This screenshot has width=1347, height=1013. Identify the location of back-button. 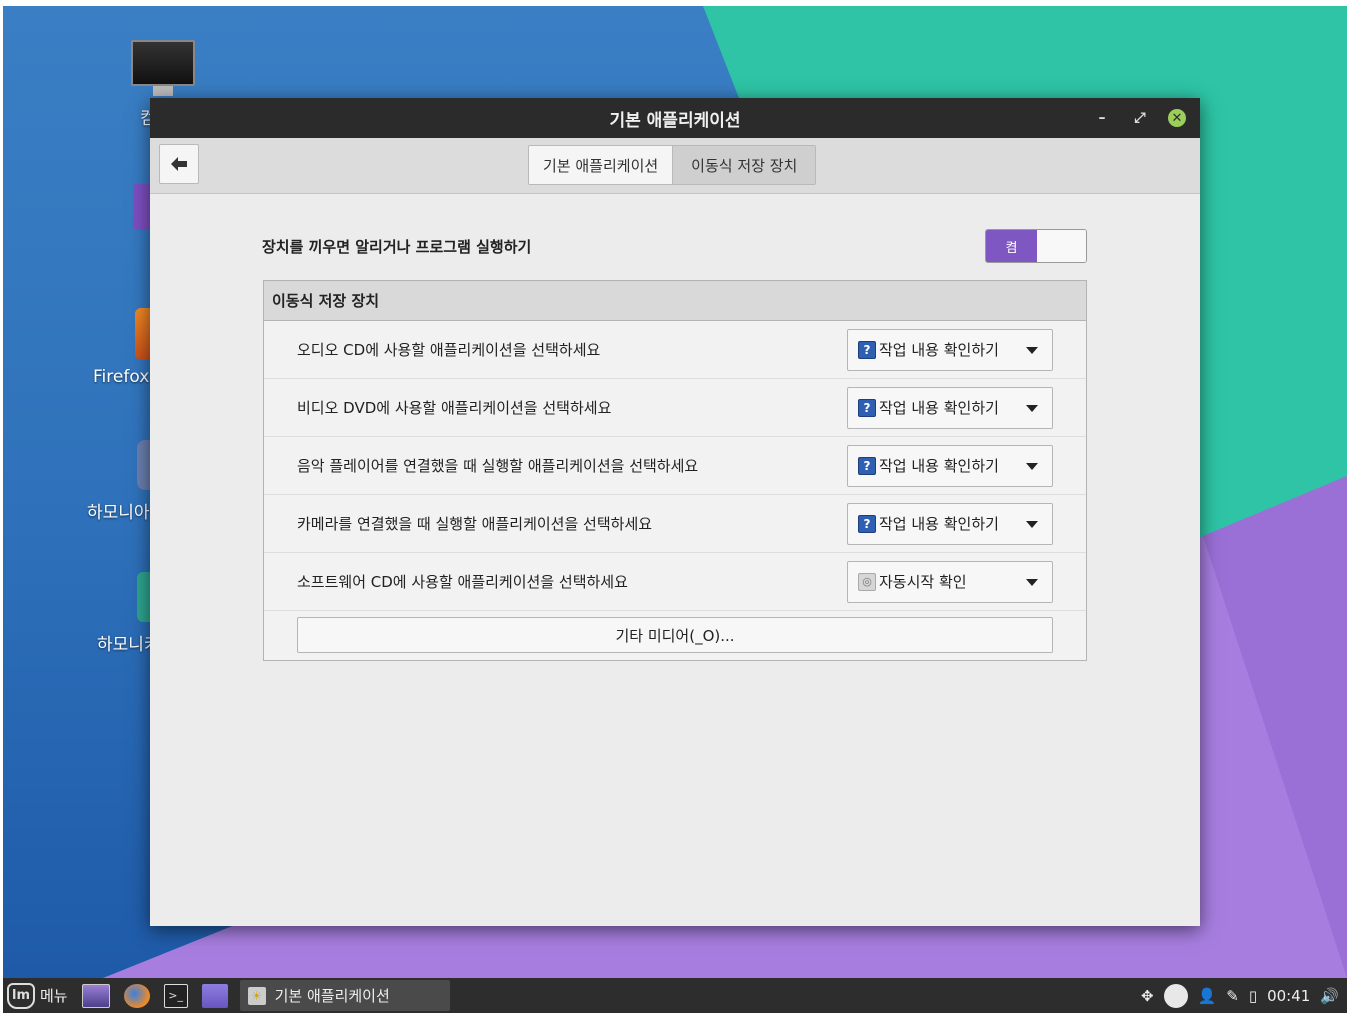
(179, 164).